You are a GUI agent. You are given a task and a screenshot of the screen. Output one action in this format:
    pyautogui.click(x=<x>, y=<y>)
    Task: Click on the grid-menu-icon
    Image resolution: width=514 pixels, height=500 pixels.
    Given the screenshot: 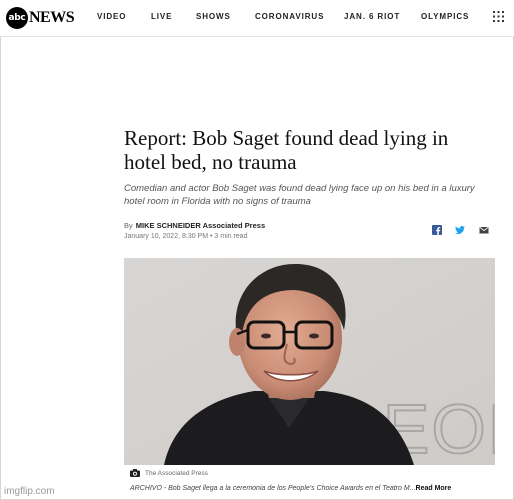 What is the action you would take?
    pyautogui.click(x=498, y=16)
    